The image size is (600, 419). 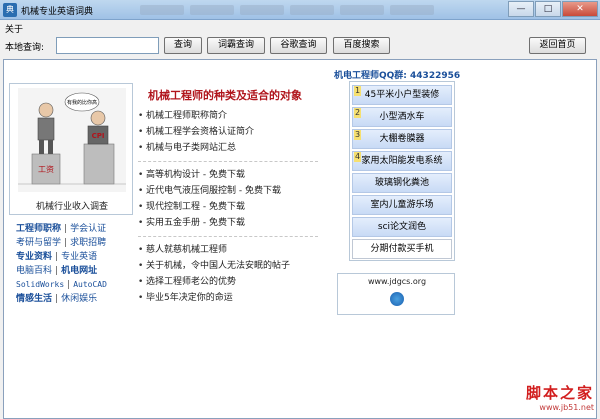 What do you see at coordinates (34, 299) in the screenshot?
I see `link-emotional-life: 情感生活` at bounding box center [34, 299].